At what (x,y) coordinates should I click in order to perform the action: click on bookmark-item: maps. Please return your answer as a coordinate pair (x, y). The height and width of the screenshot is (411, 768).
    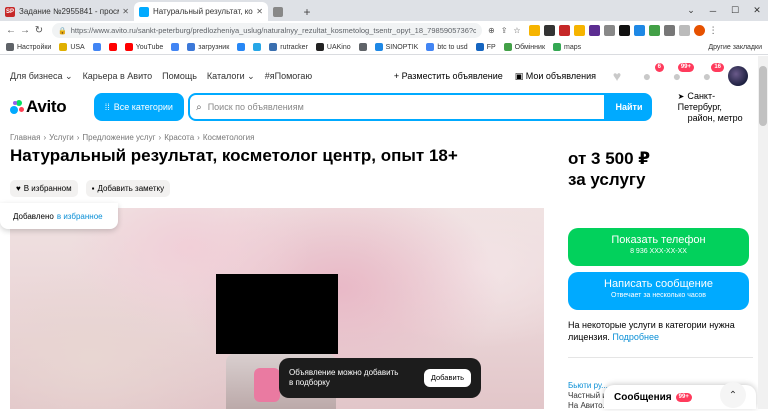
    Looking at the image, I should click on (567, 47).